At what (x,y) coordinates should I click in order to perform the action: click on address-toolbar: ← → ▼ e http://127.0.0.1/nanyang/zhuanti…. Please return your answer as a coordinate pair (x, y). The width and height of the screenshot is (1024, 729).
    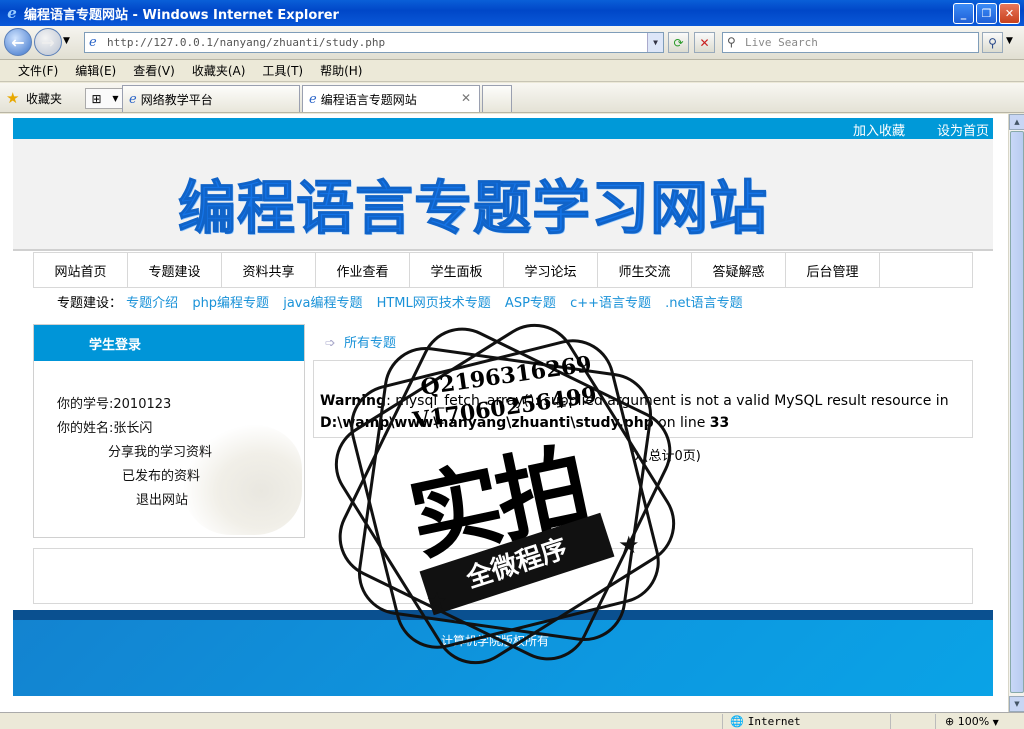
    Looking at the image, I should click on (512, 43).